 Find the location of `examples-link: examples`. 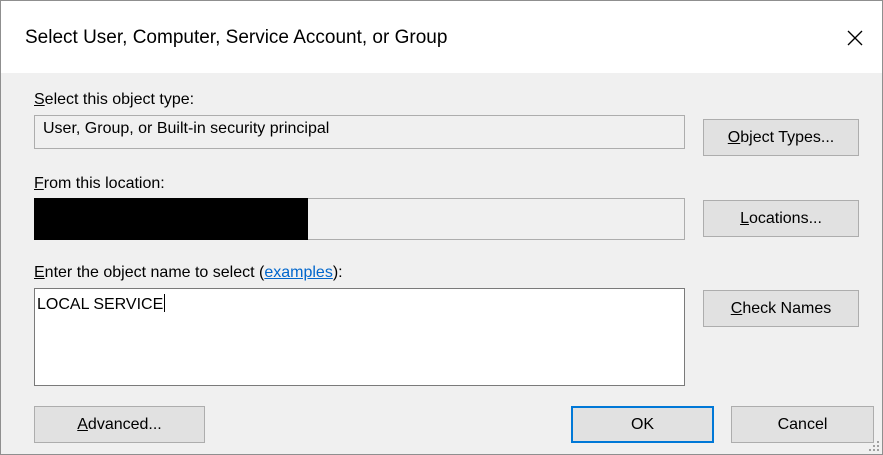

examples-link: examples is located at coordinates (298, 272).